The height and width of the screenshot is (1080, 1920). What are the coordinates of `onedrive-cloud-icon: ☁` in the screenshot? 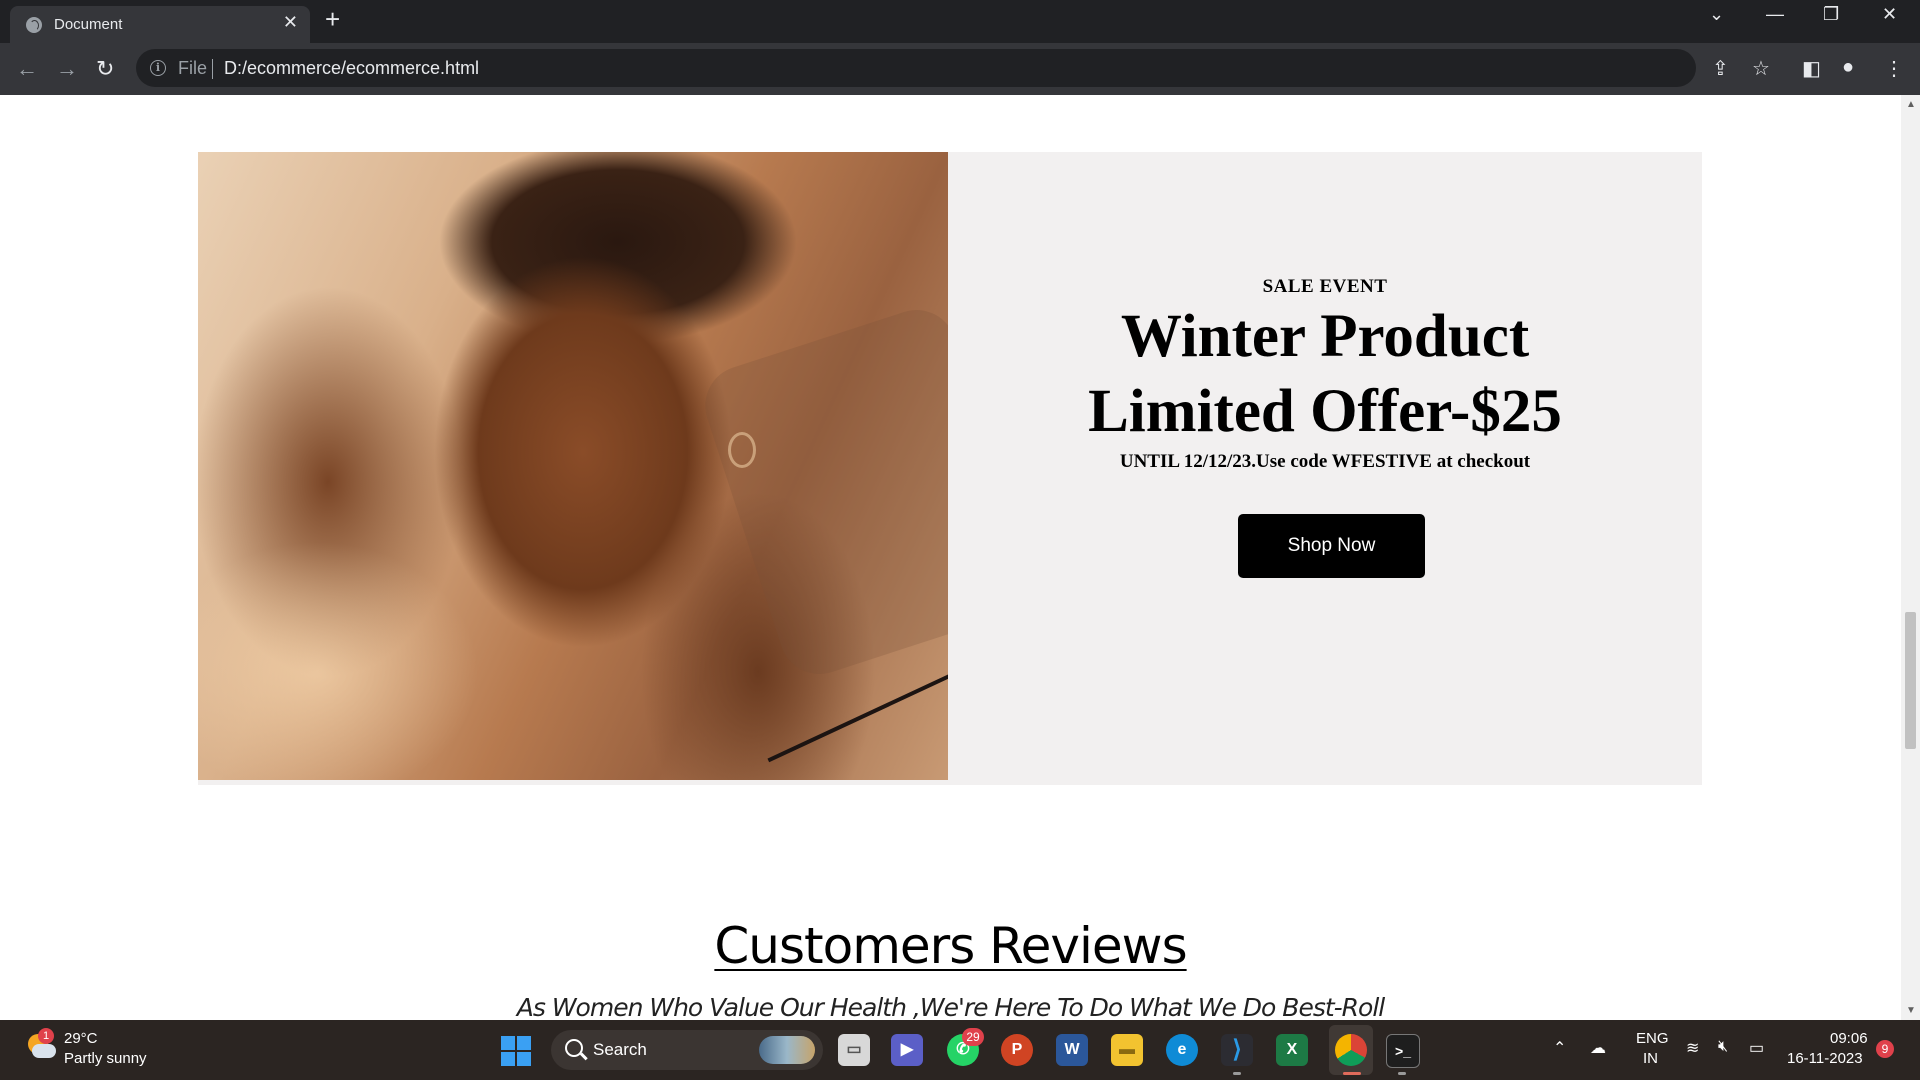 It's located at (1598, 1048).